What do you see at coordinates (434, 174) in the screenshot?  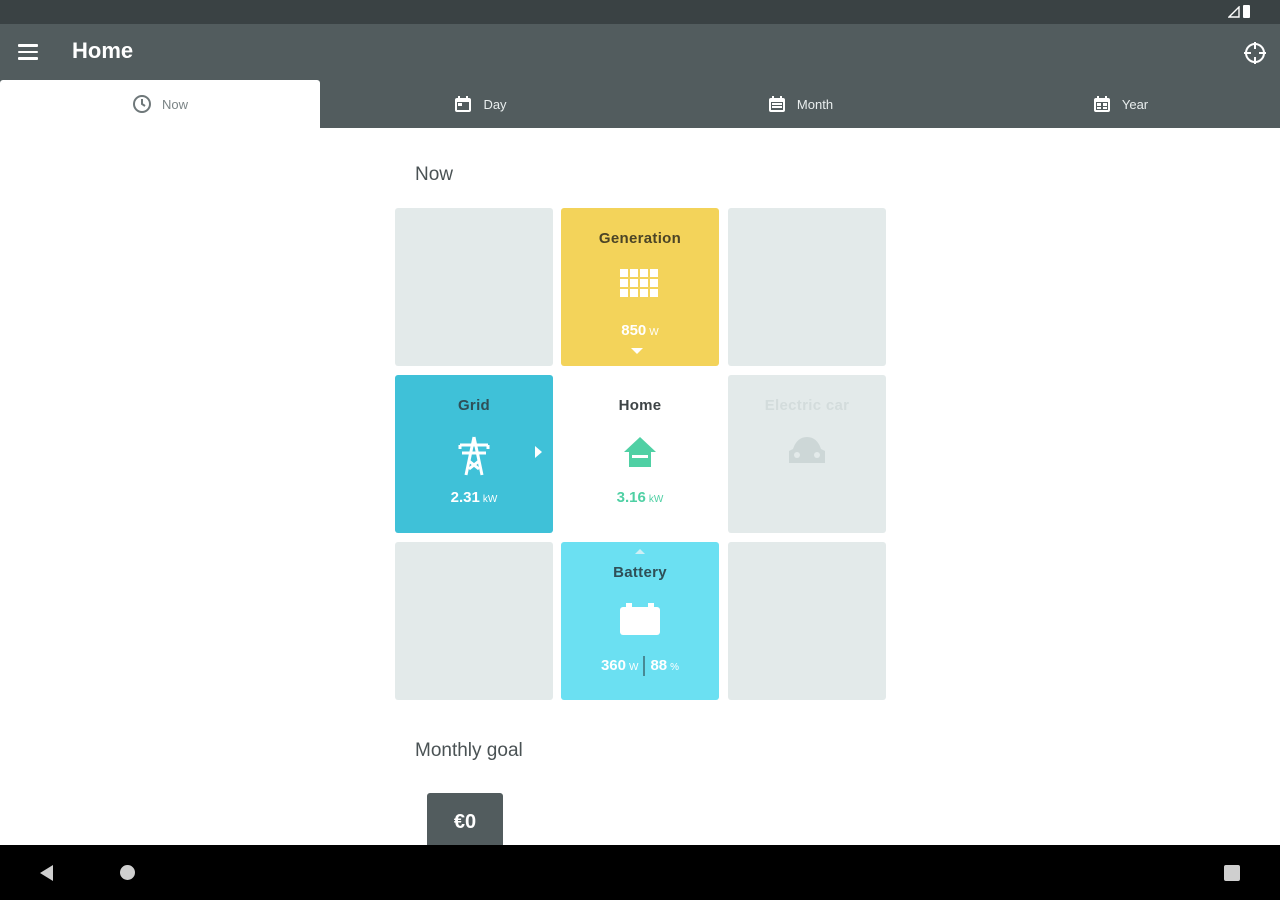 I see `now-section-title: Now` at bounding box center [434, 174].